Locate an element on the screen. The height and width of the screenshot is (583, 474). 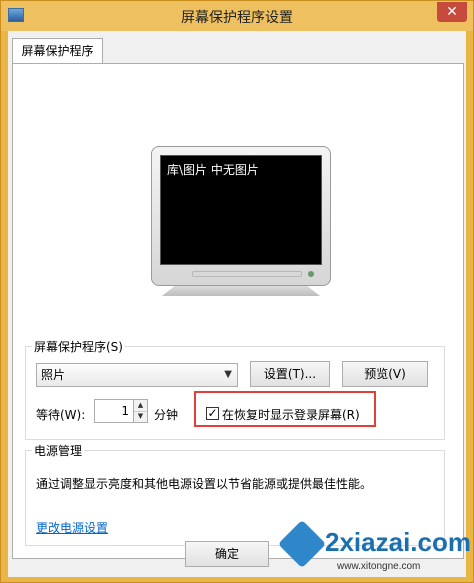
tab-screensaver: 屏幕保护程序 is located at coordinates (57, 51).